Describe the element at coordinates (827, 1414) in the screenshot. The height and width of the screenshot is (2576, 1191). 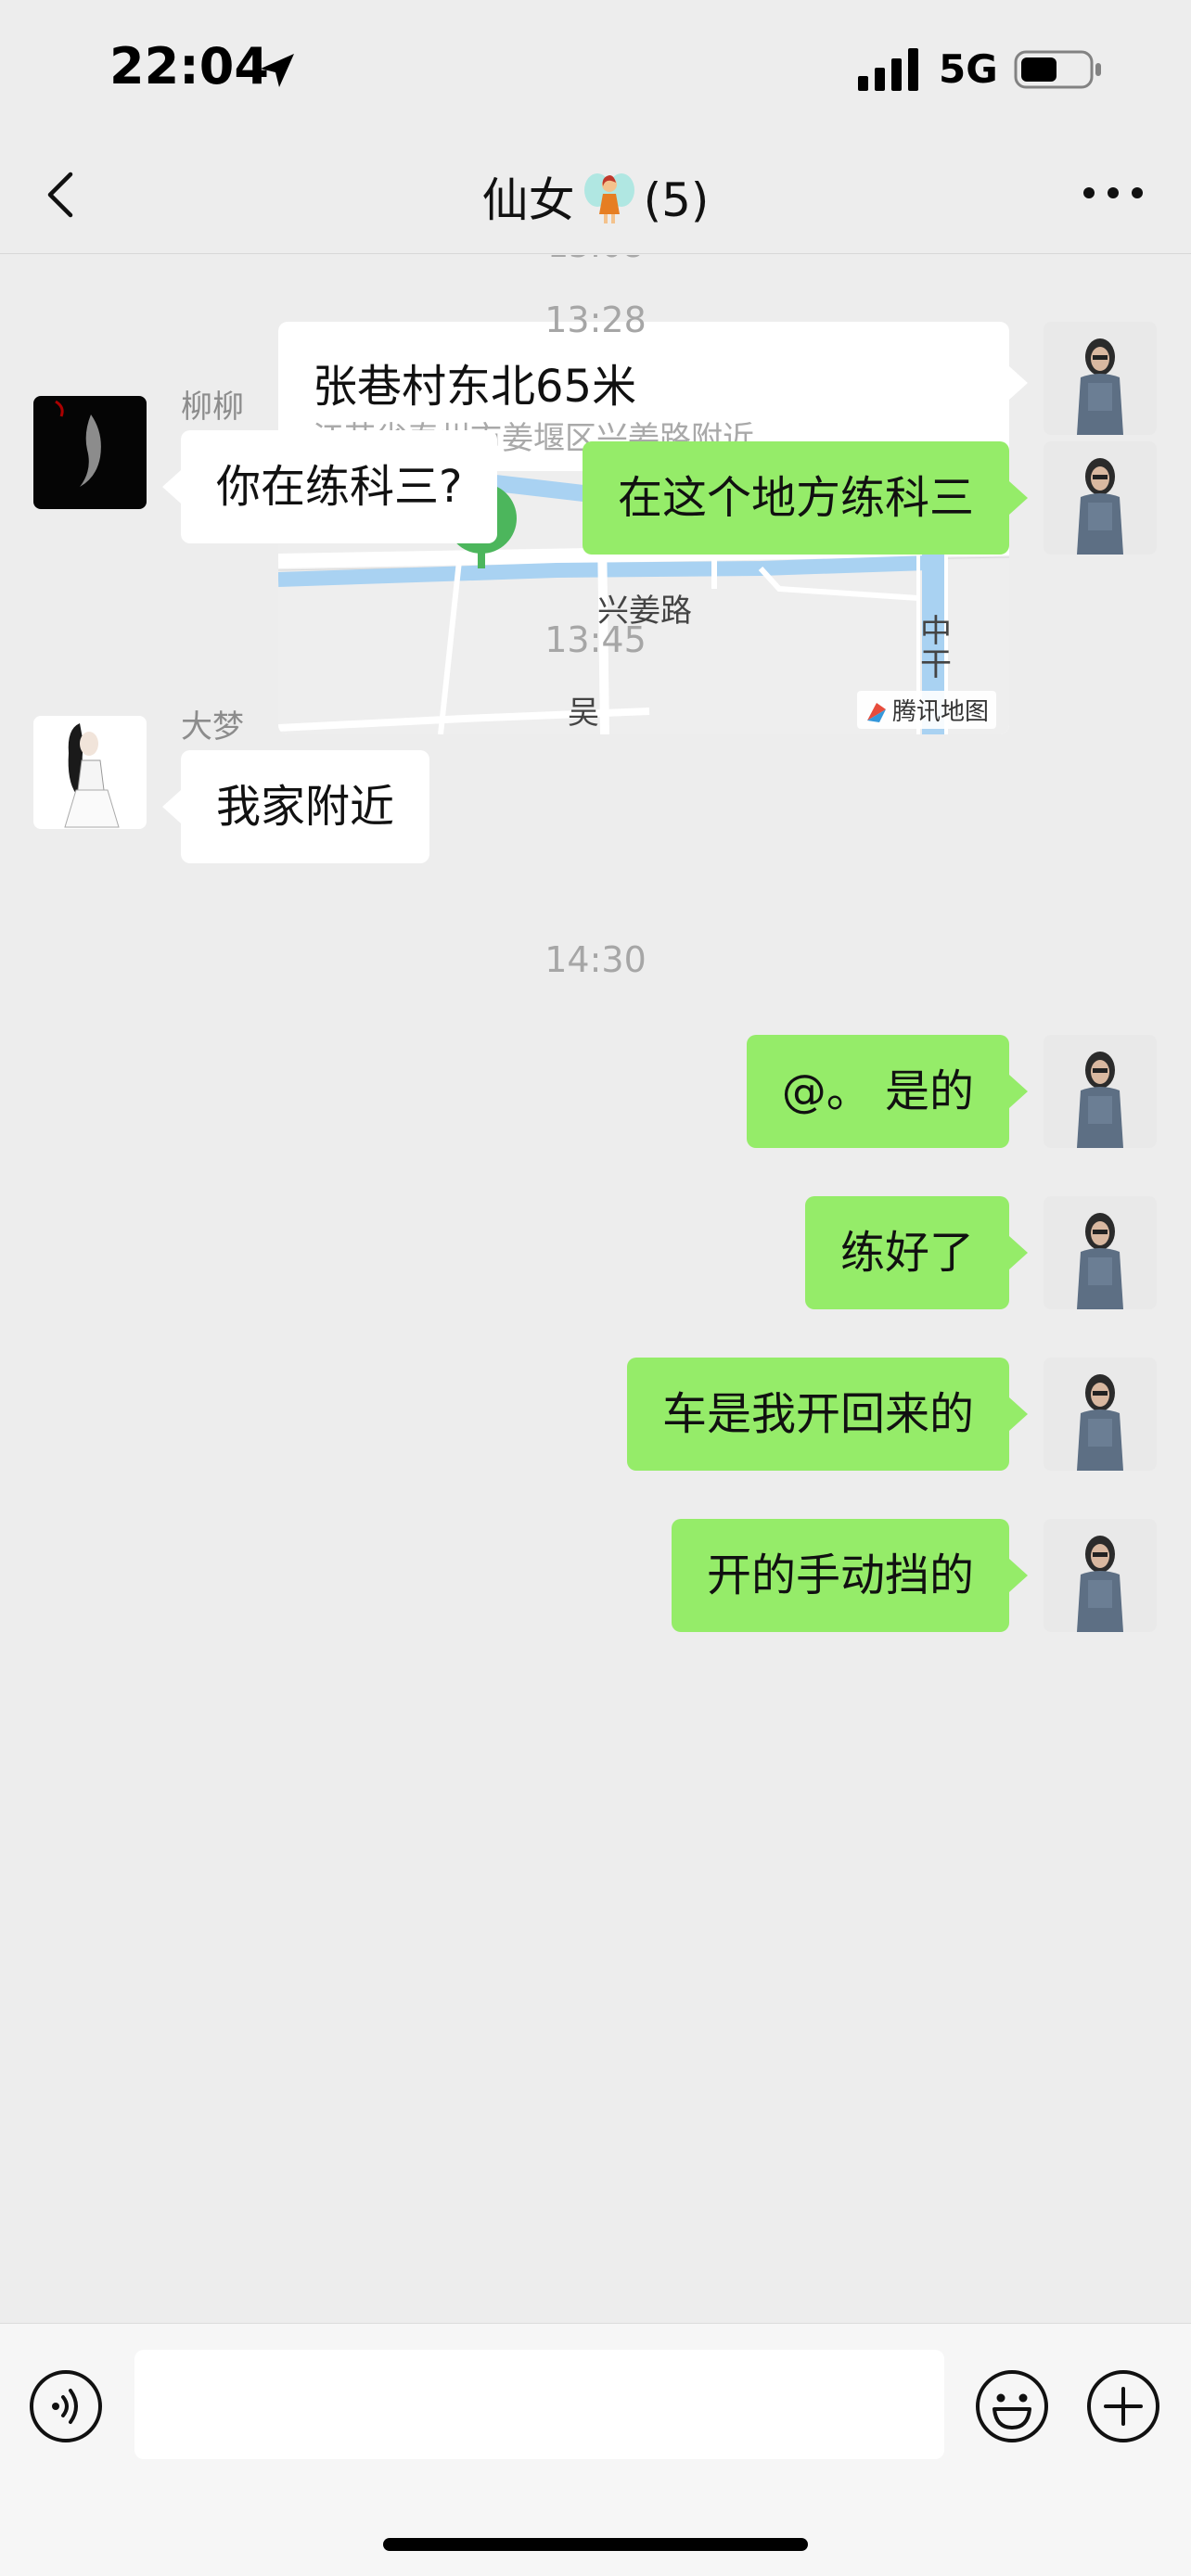
I see `message-bubble-outgoing: 车是我开回来的` at that location.